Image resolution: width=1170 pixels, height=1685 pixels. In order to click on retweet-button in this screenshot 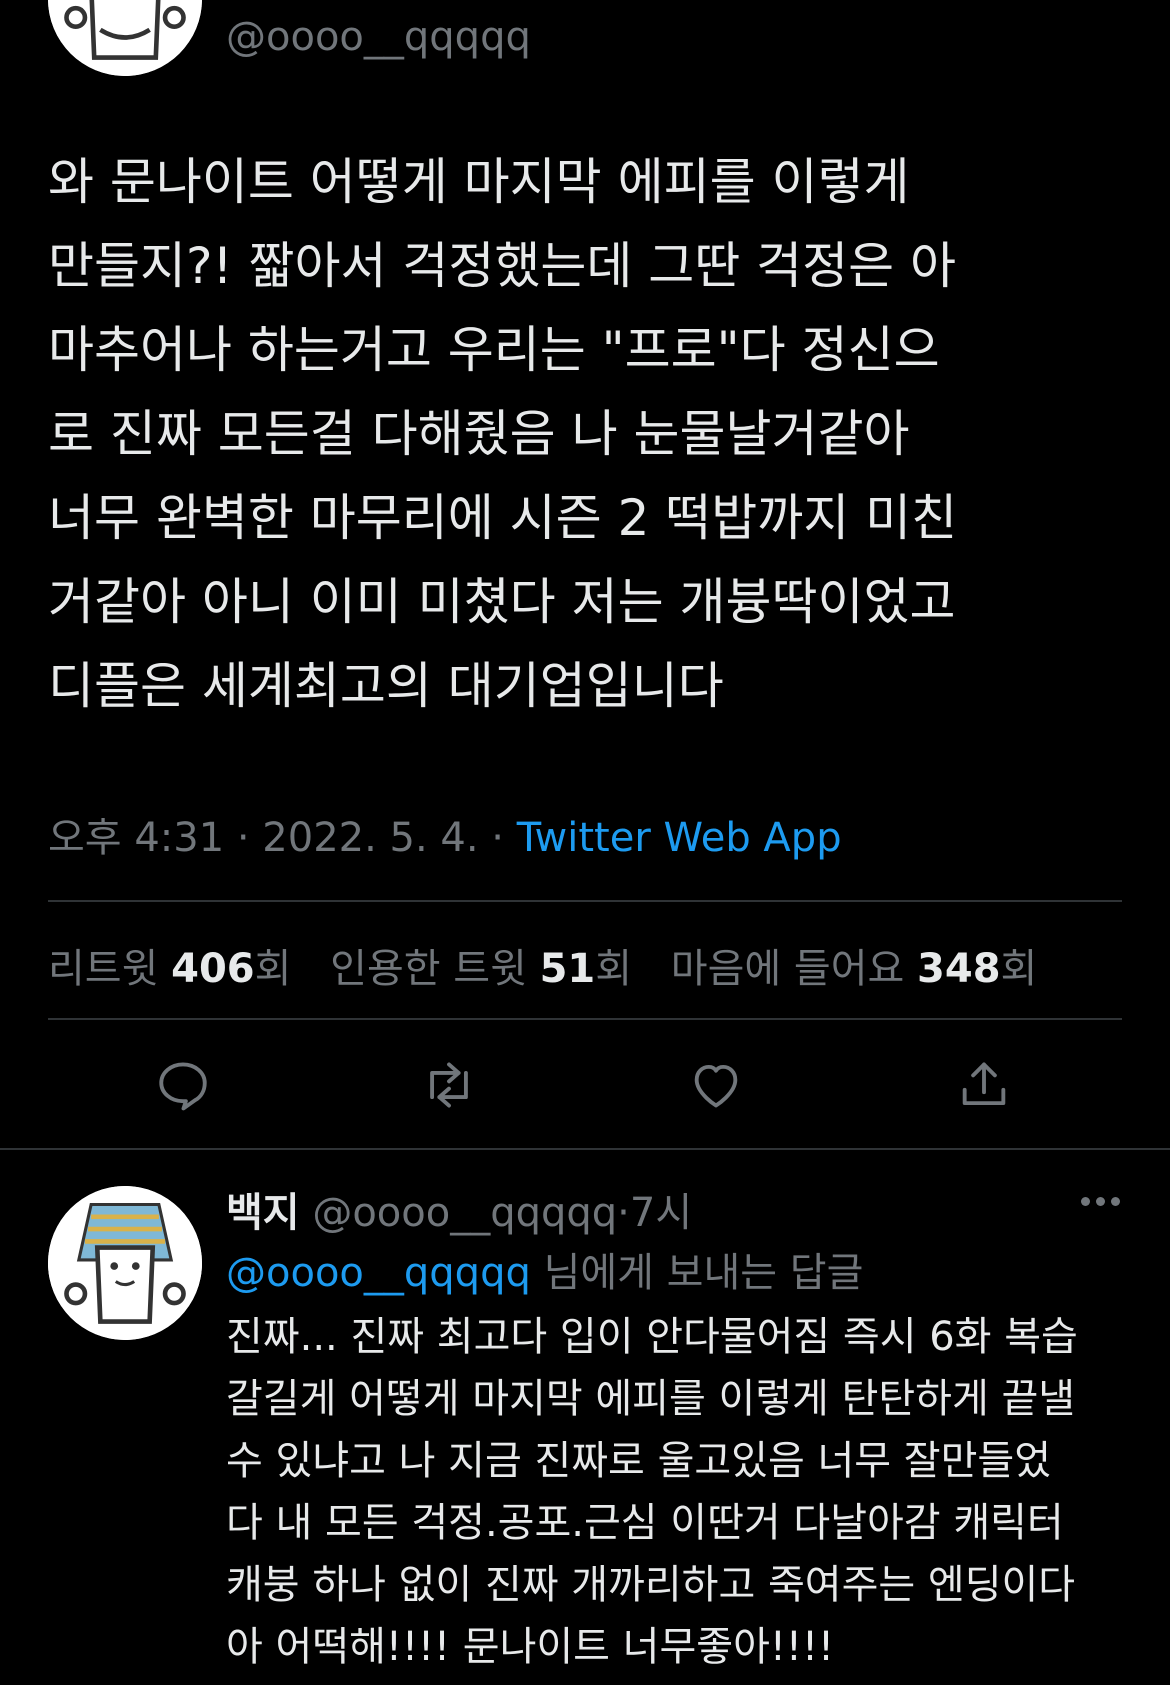, I will do `click(449, 1085)`.